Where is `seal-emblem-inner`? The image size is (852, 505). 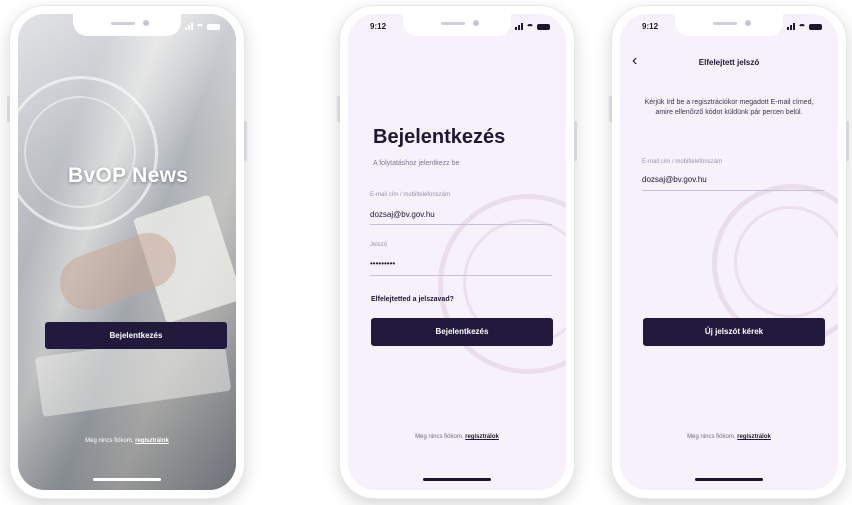 seal-emblem-inner is located at coordinates (80, 152).